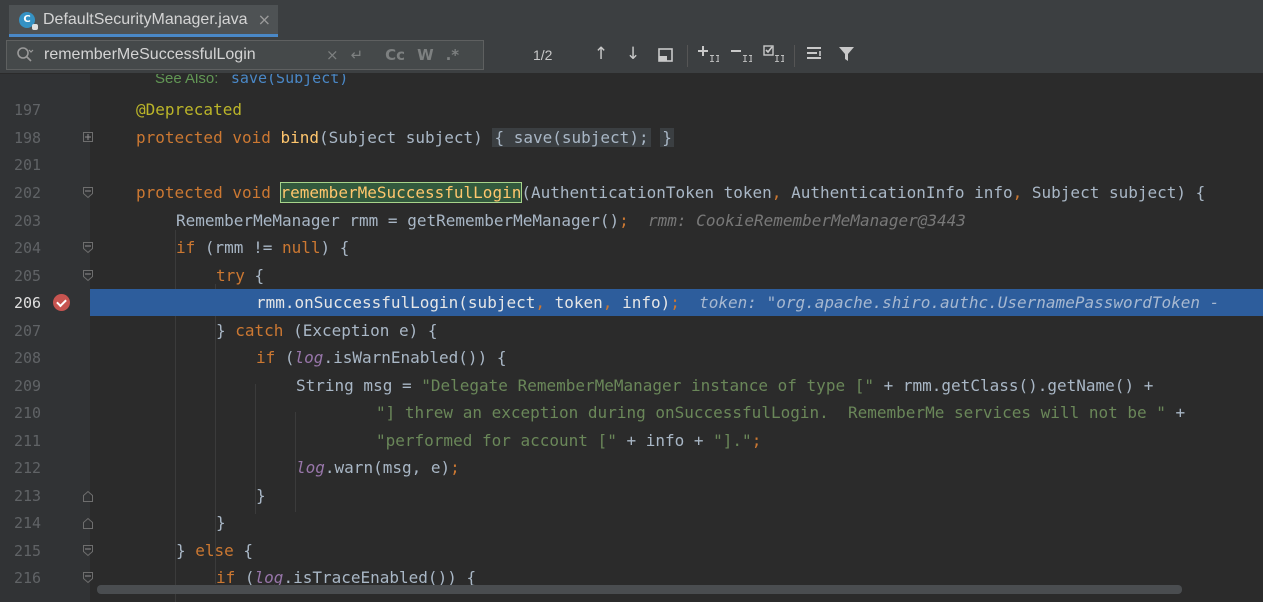 Image resolution: width=1263 pixels, height=602 pixels. Describe the element at coordinates (357, 55) in the screenshot. I see `new-line-icon: ↵` at that location.